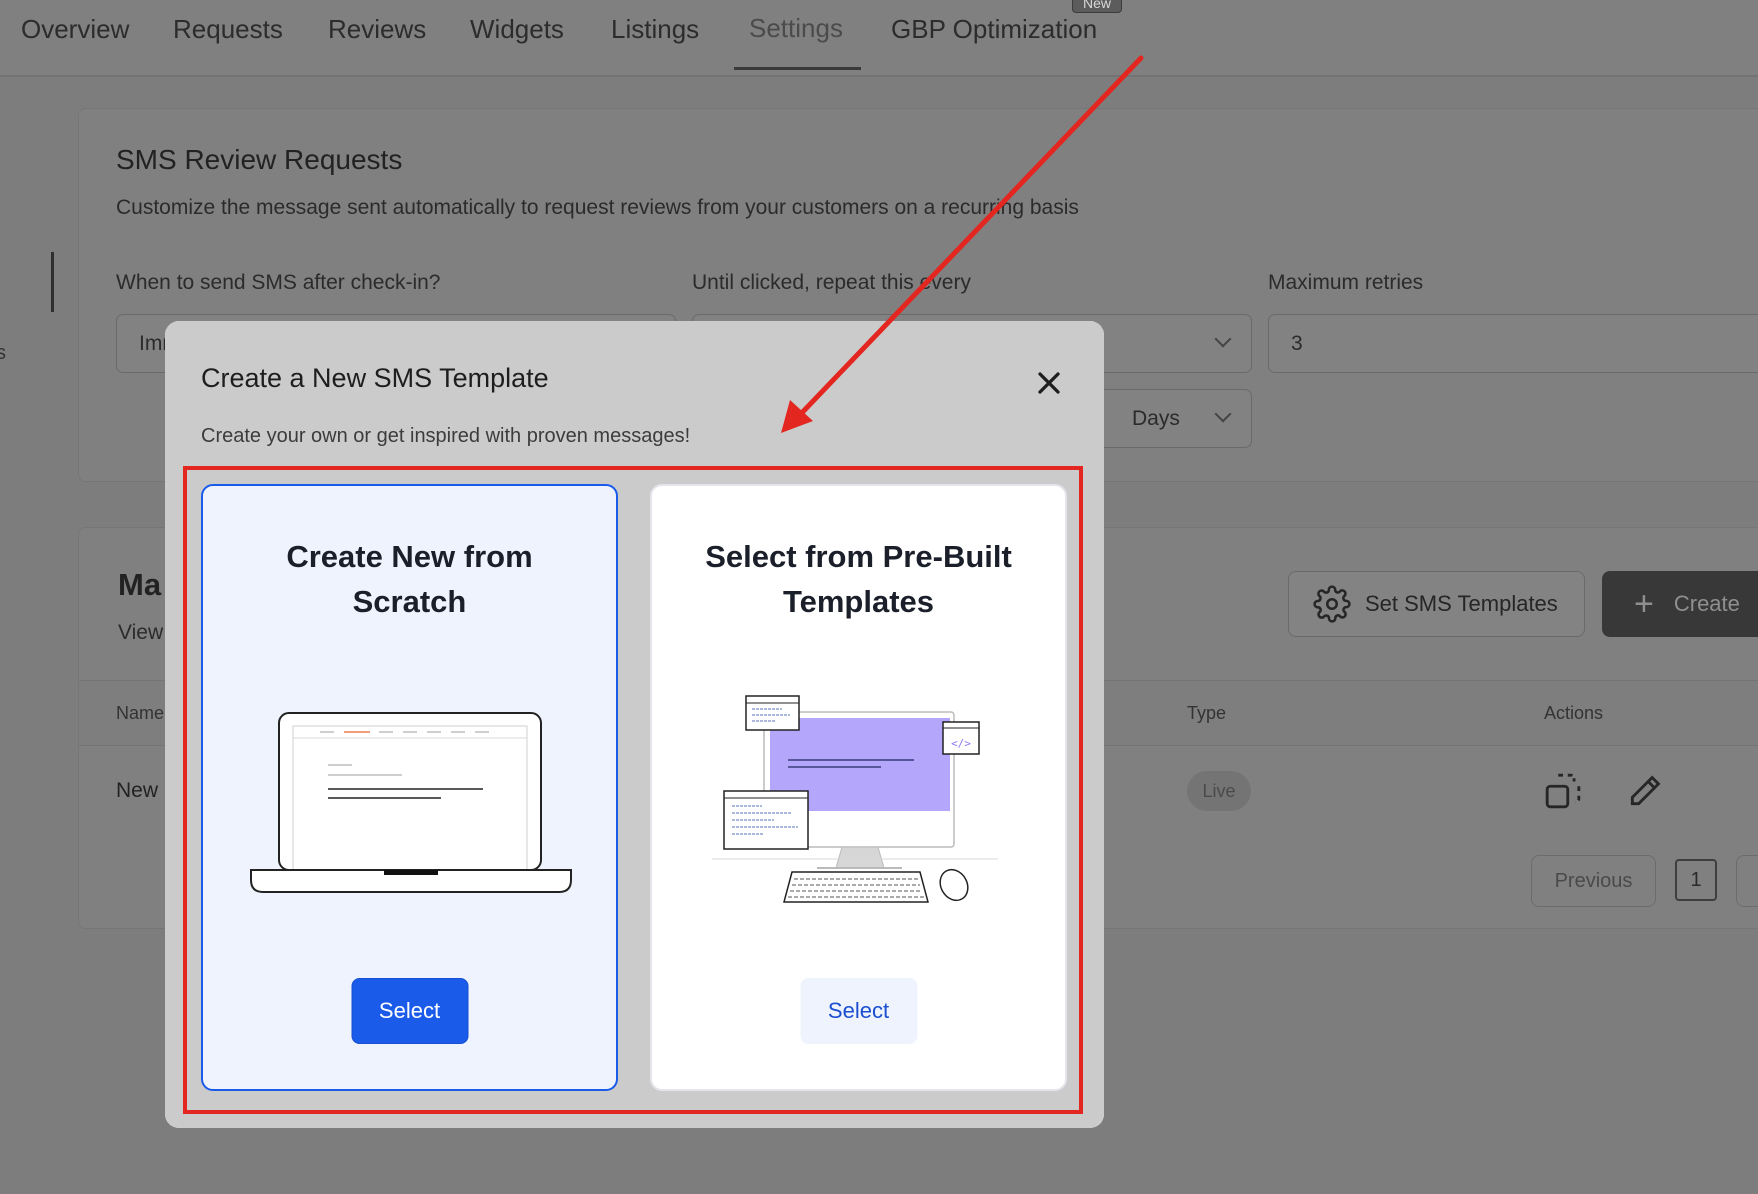 The image size is (1758, 1194). Describe the element at coordinates (655, 29) in the screenshot. I see `tab-listings: Listings` at that location.